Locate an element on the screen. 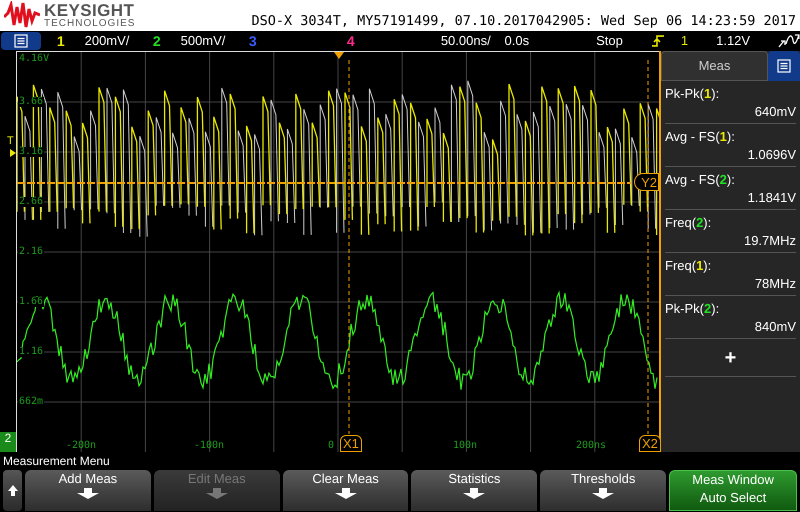  scroll-up-button is located at coordinates (12, 490).